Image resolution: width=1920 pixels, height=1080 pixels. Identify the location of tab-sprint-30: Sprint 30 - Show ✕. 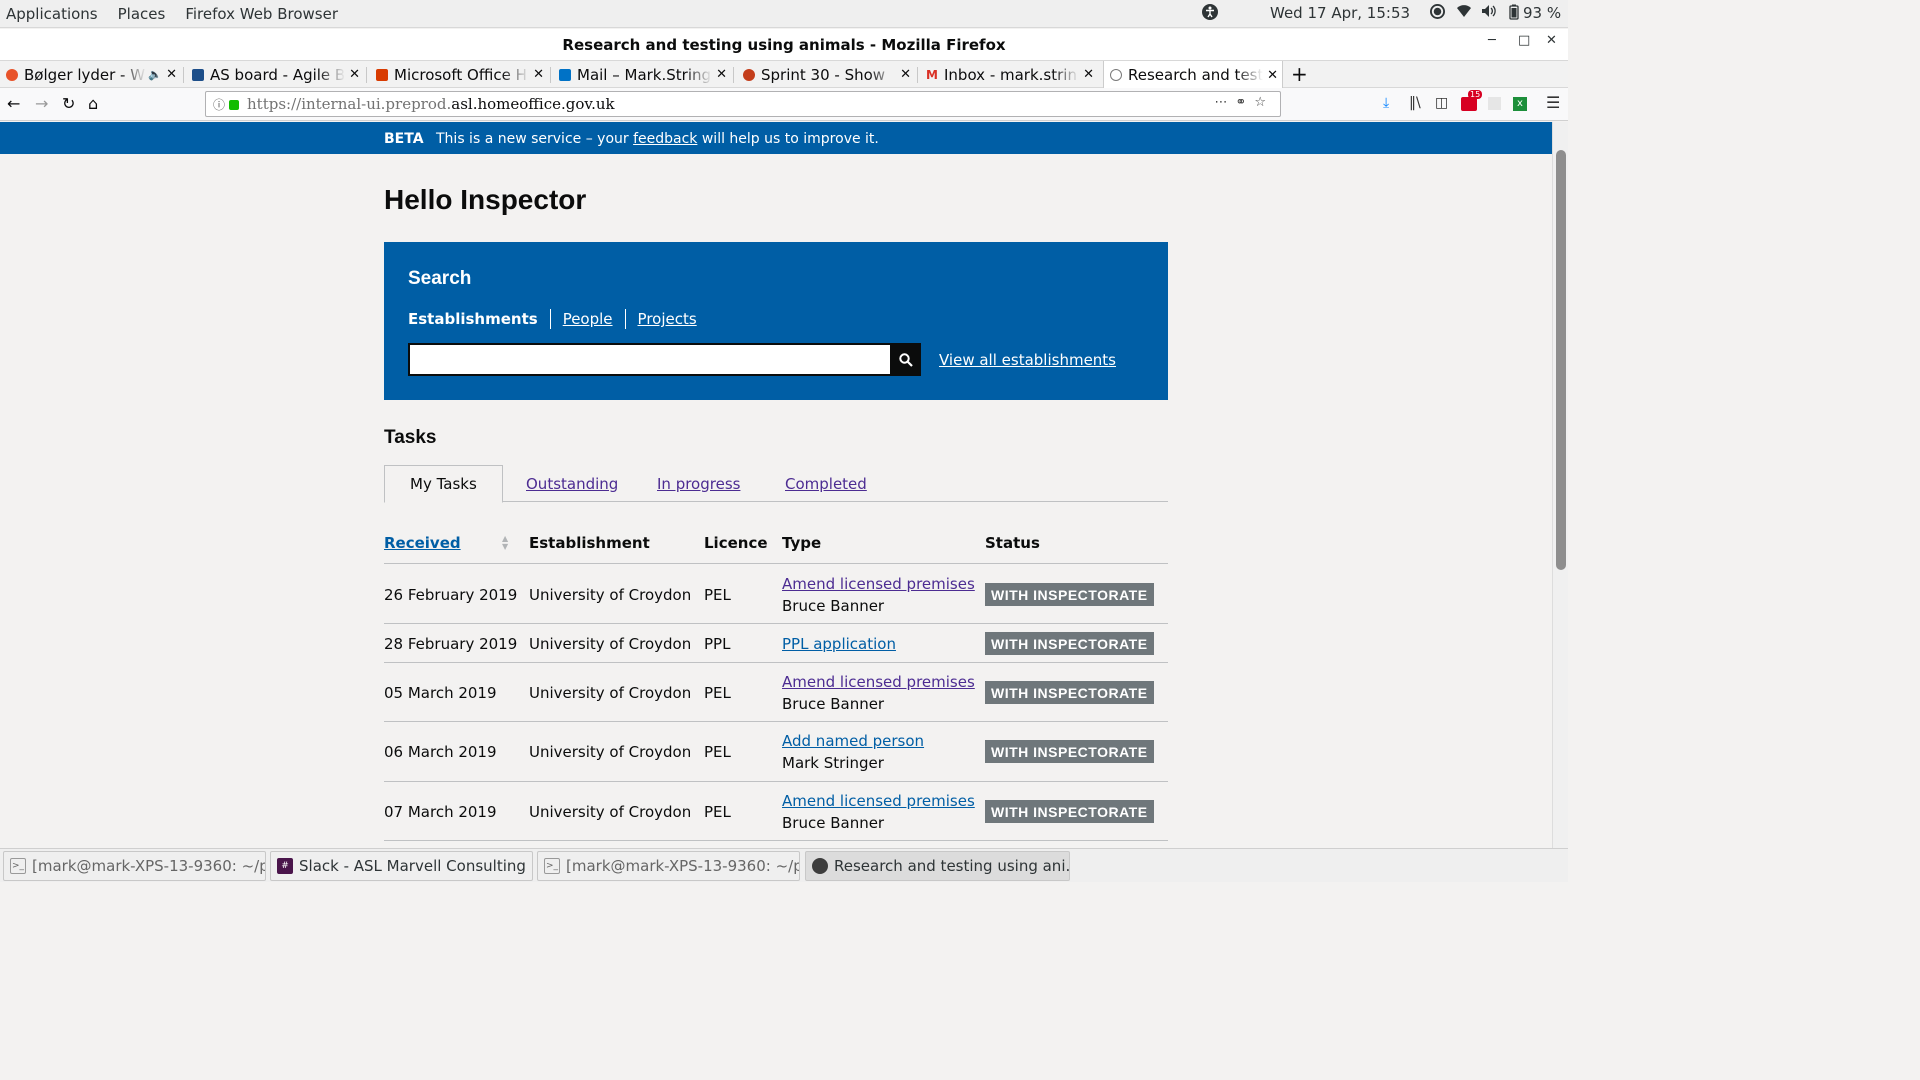
(826, 74).